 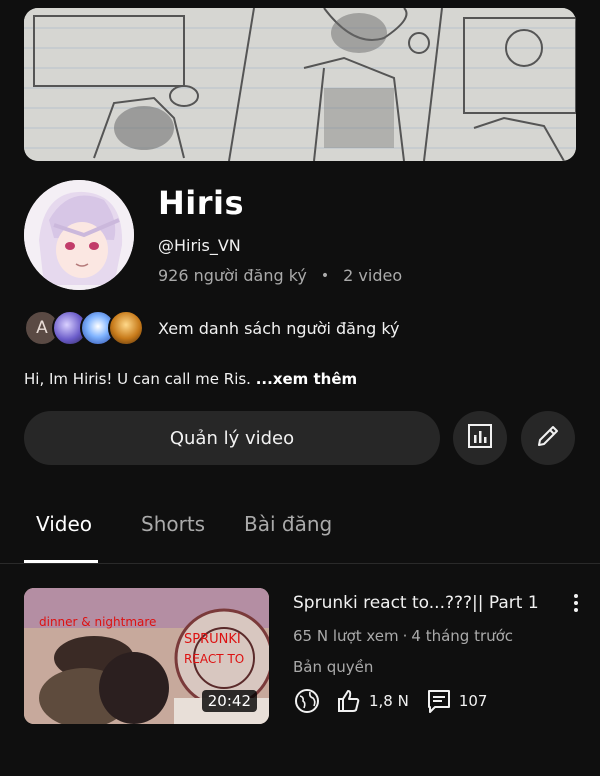 What do you see at coordinates (199, 245) in the screenshot?
I see `channel-handle: @Hiris_VN` at bounding box center [199, 245].